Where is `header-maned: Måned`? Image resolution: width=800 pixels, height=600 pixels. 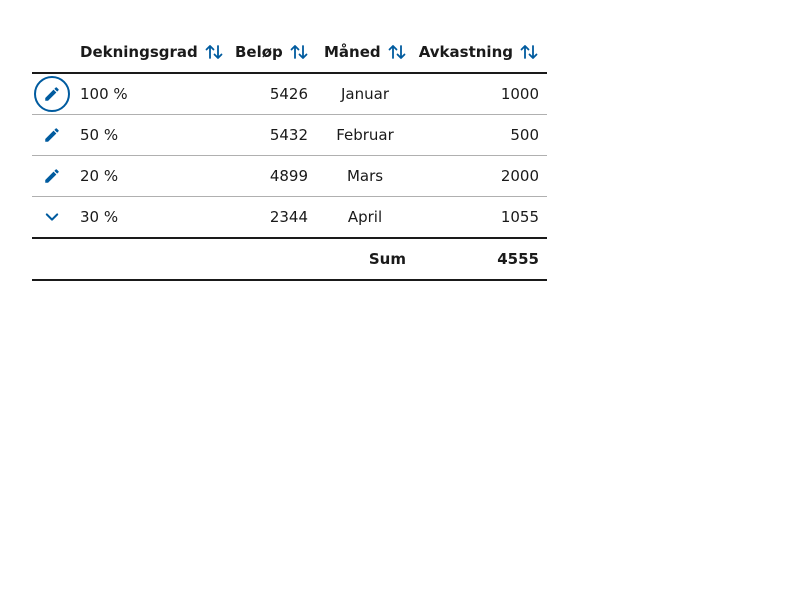 header-maned: Måned is located at coordinates (365, 53).